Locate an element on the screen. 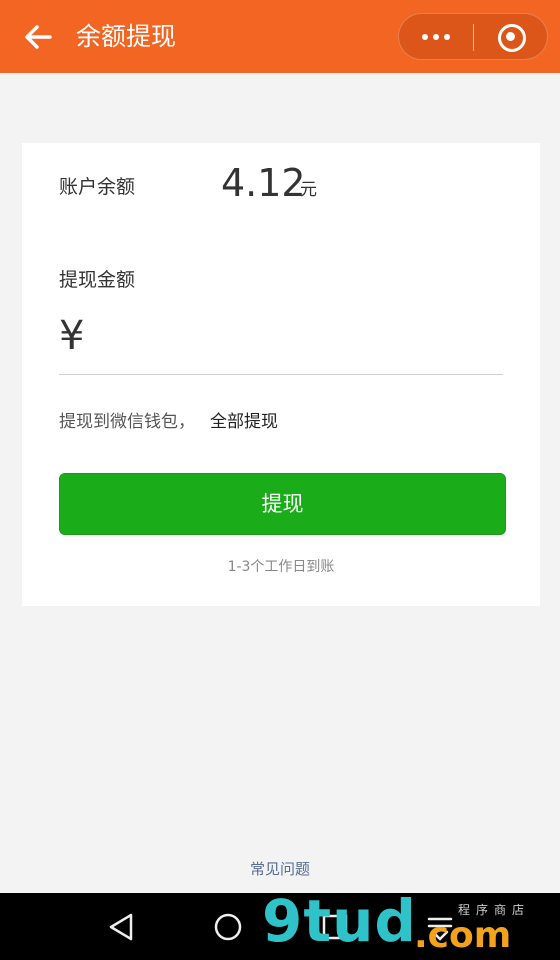  amount-input-underline is located at coordinates (281, 374).